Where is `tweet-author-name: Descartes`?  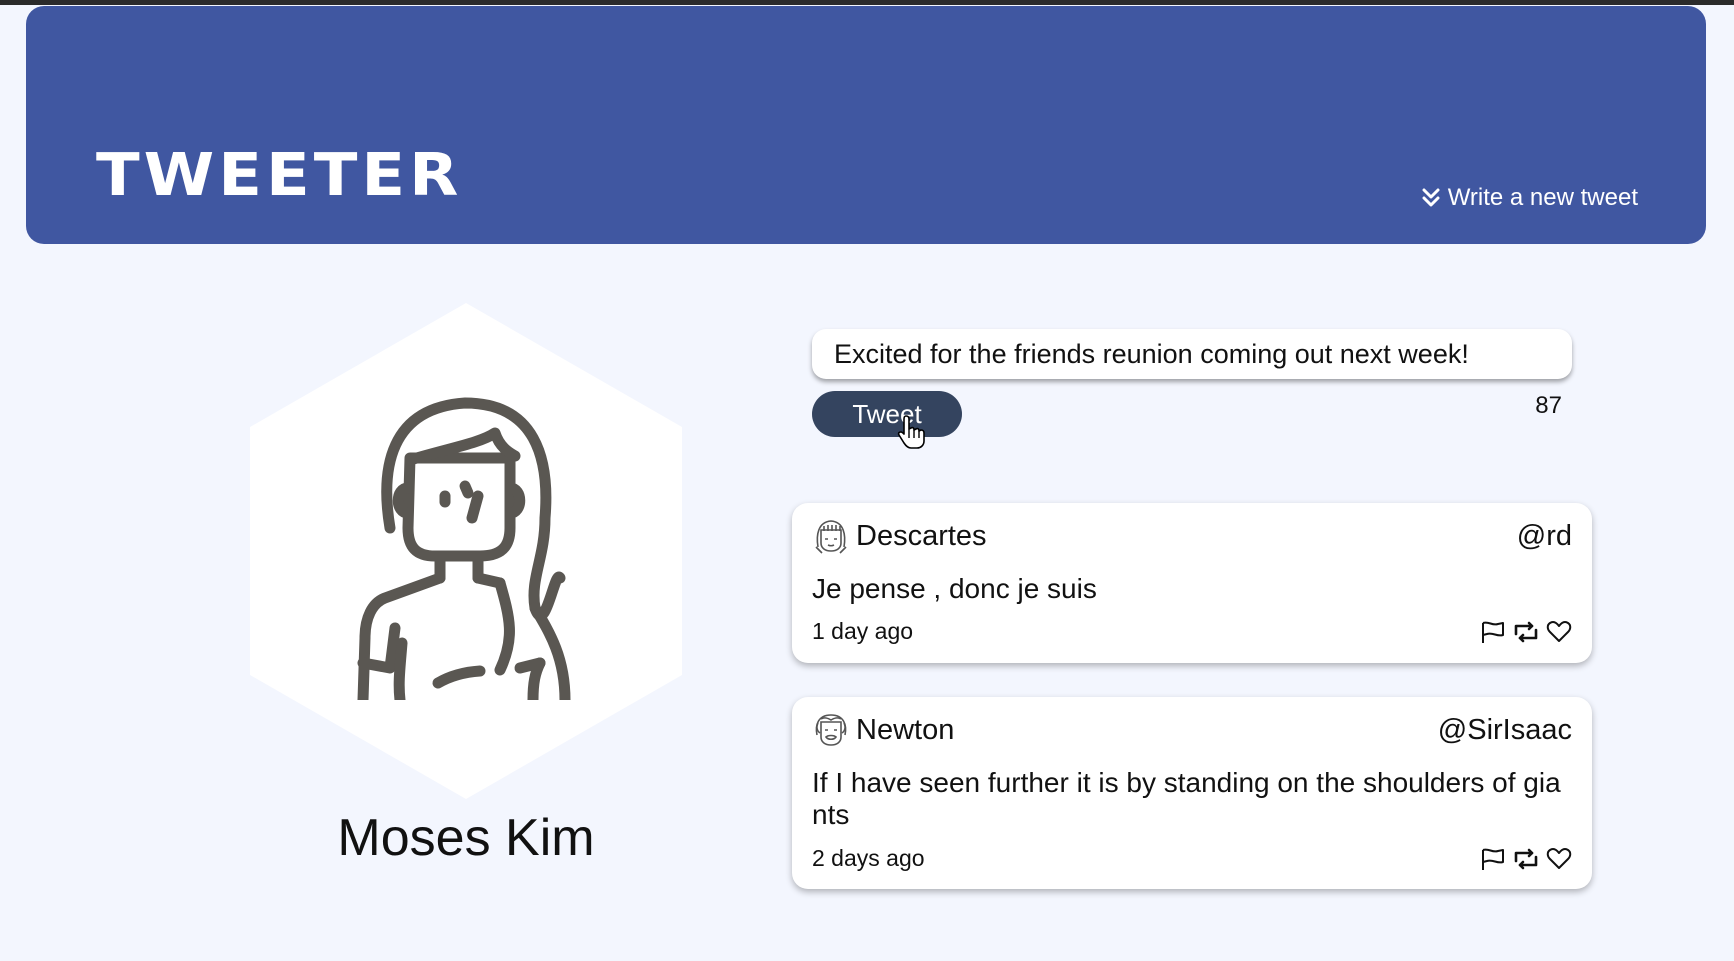 tweet-author-name: Descartes is located at coordinates (921, 535).